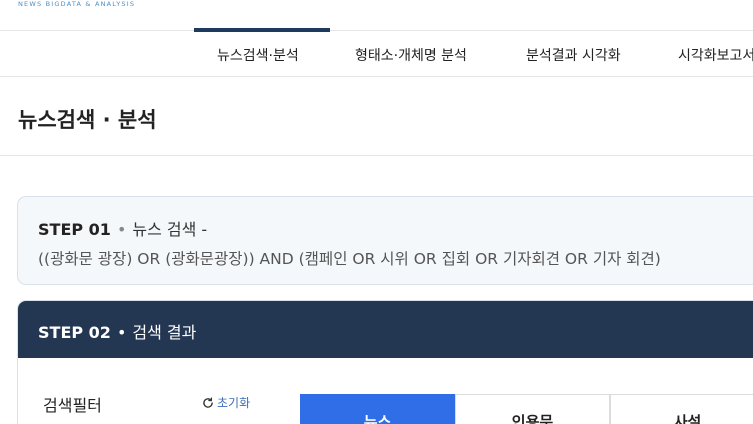 This screenshot has width=753, height=424. What do you see at coordinates (377, 409) in the screenshot?
I see `tab-news: 뉴스` at bounding box center [377, 409].